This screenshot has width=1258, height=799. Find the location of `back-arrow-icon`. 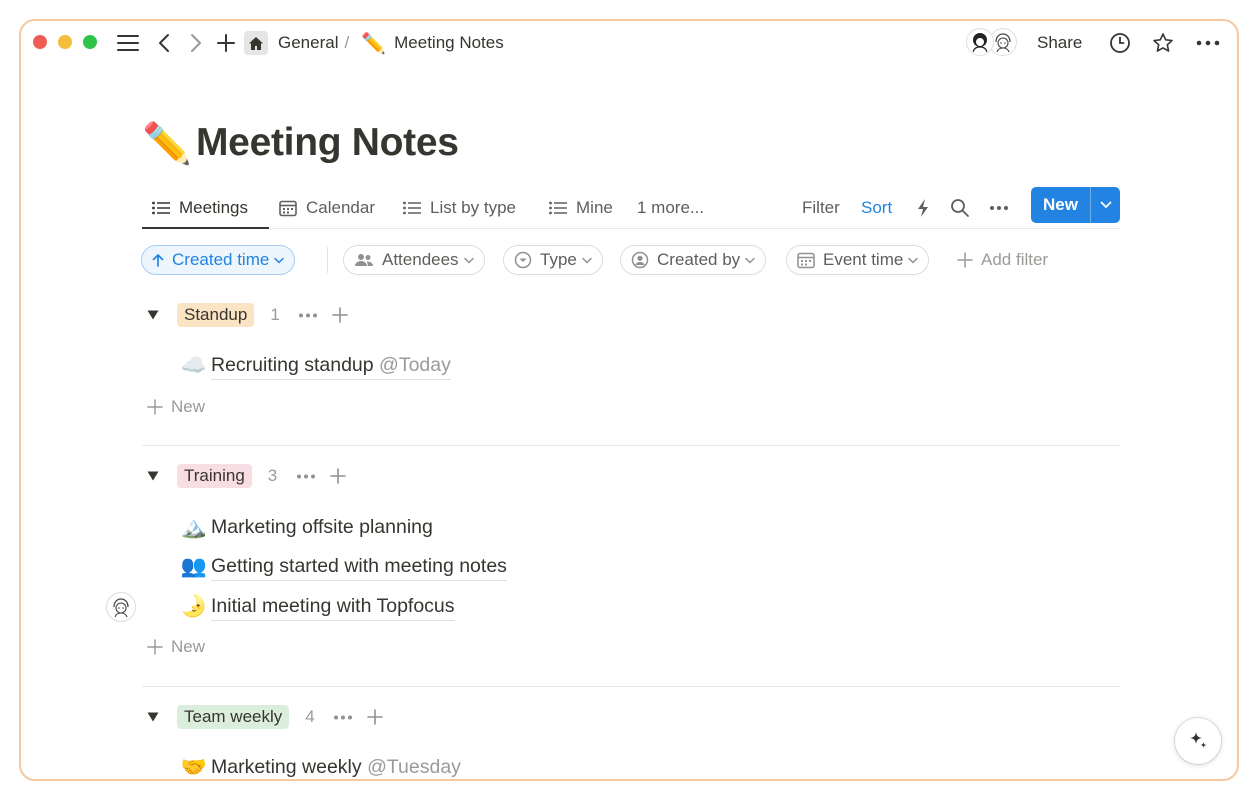

back-arrow-icon is located at coordinates (164, 43).